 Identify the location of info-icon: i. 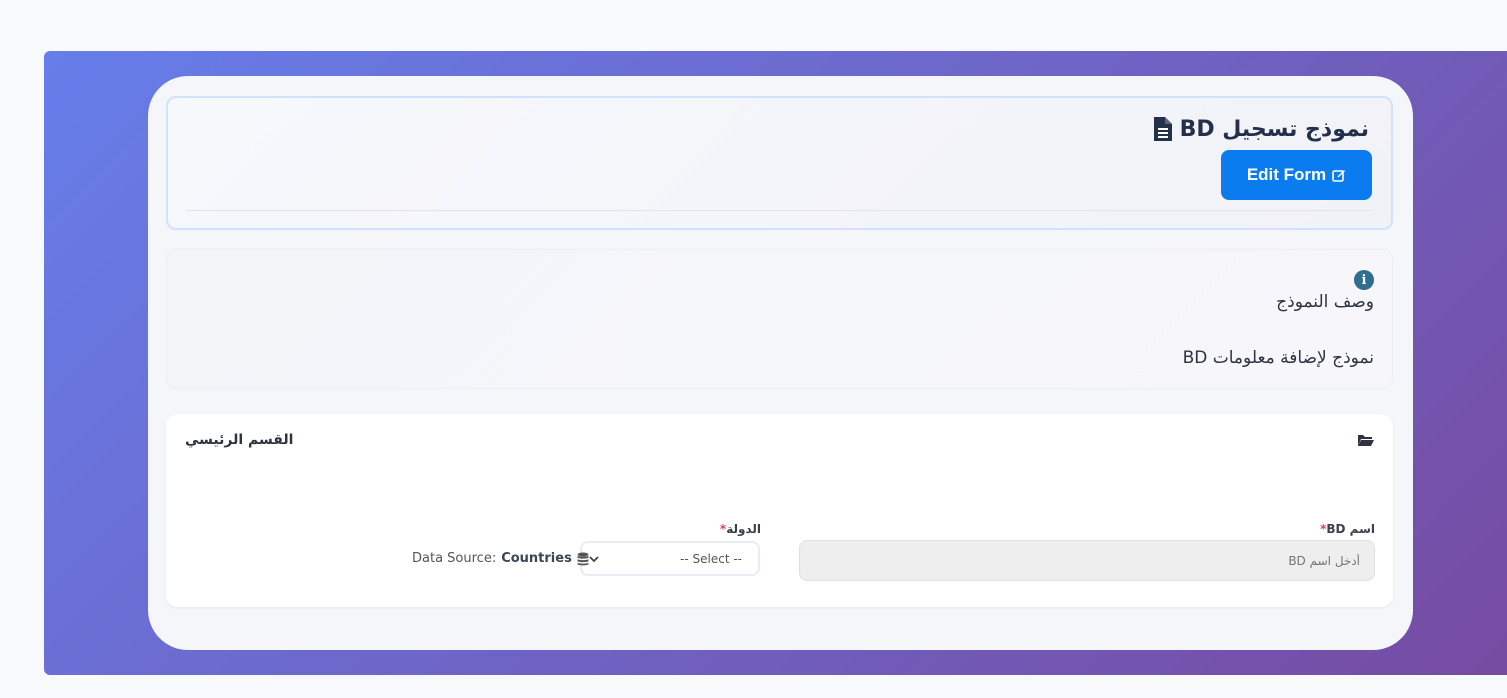
(1364, 280).